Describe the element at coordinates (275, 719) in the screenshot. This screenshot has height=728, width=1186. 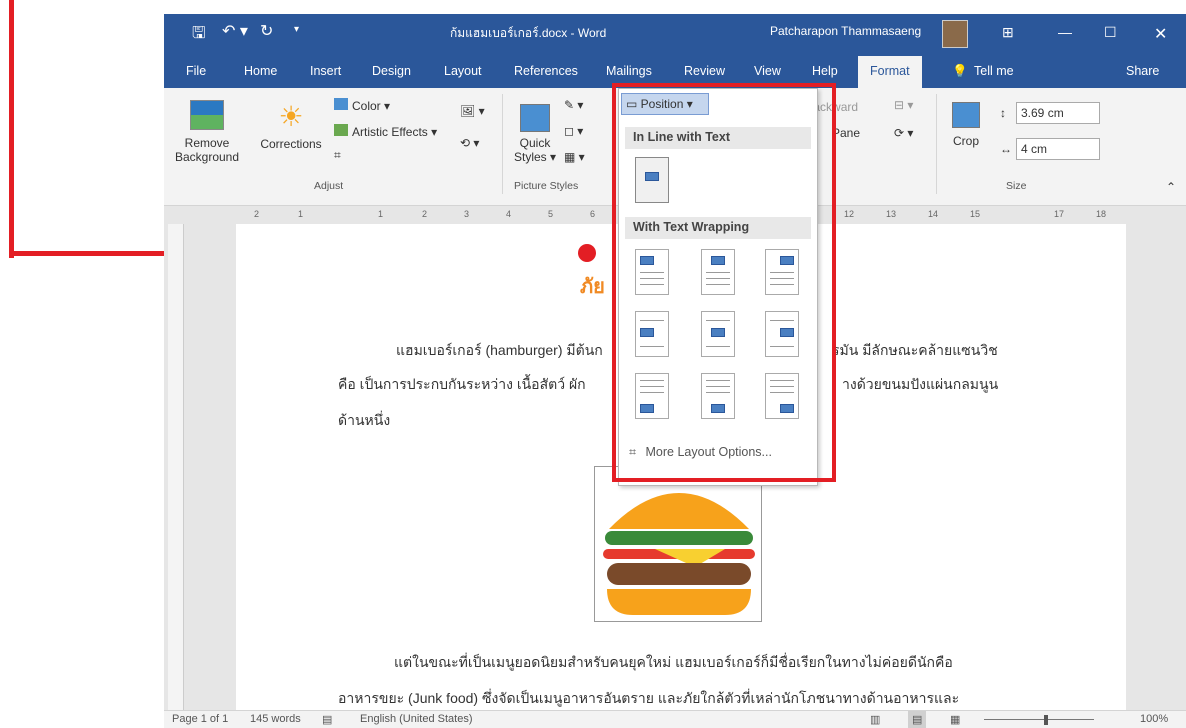
I see `word-count: 145 words` at that location.